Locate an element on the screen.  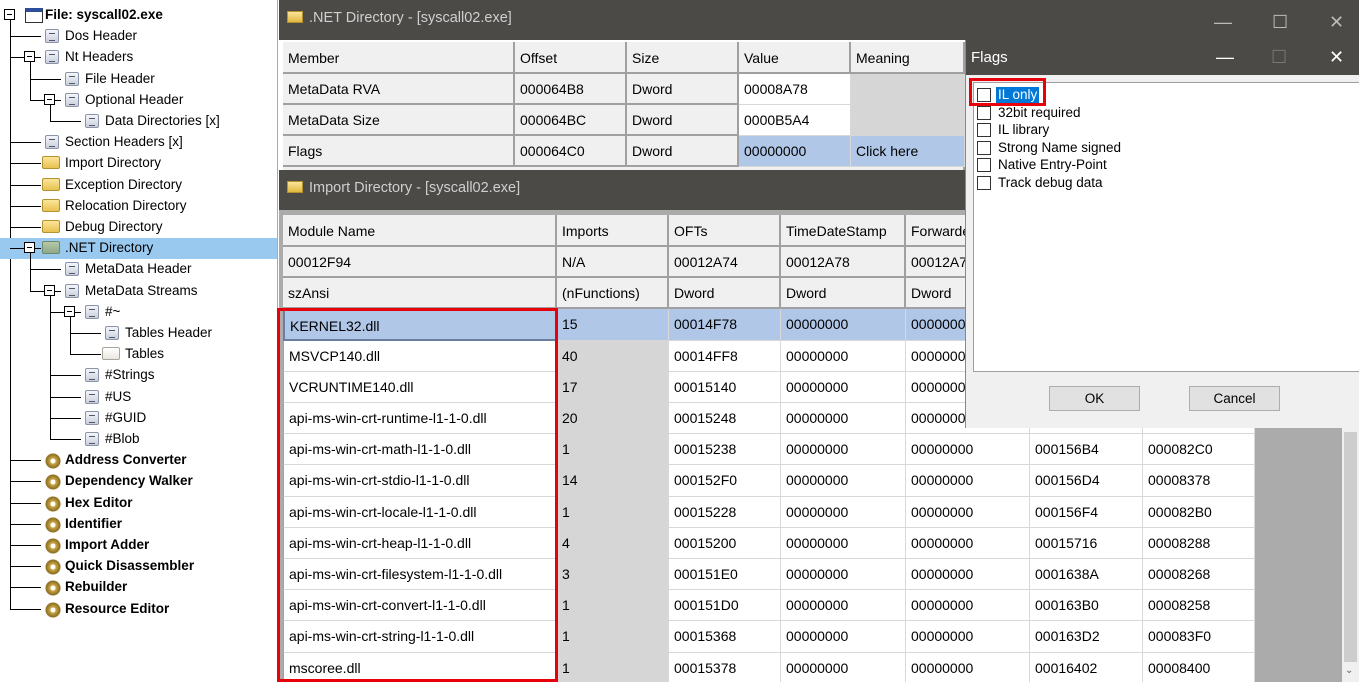
table-cell: 20 is located at coordinates (613, 419).